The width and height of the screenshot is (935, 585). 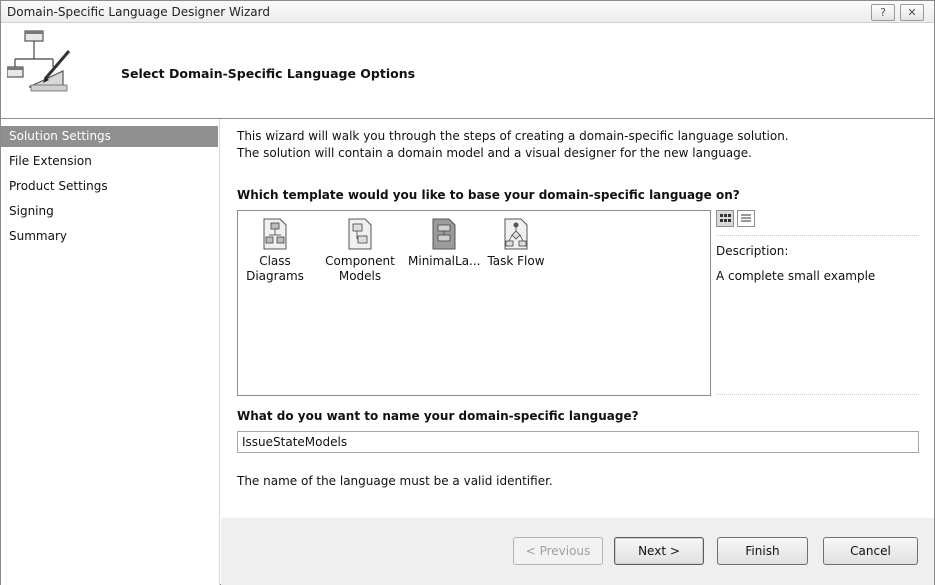 I want to click on large-icons-view-button, so click(x=725, y=218).